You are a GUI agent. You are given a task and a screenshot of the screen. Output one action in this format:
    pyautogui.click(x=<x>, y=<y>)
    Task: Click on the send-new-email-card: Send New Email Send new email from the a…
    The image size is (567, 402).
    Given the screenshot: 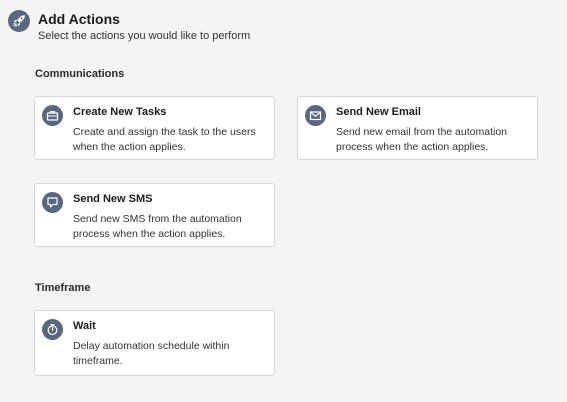 What is the action you would take?
    pyautogui.click(x=417, y=128)
    